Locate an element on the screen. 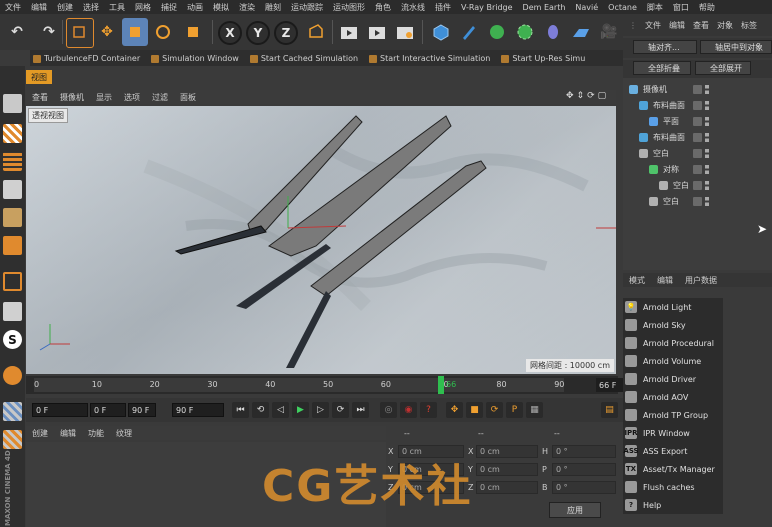 The image size is (772, 527). end-frame-input: 90 F is located at coordinates (198, 410).